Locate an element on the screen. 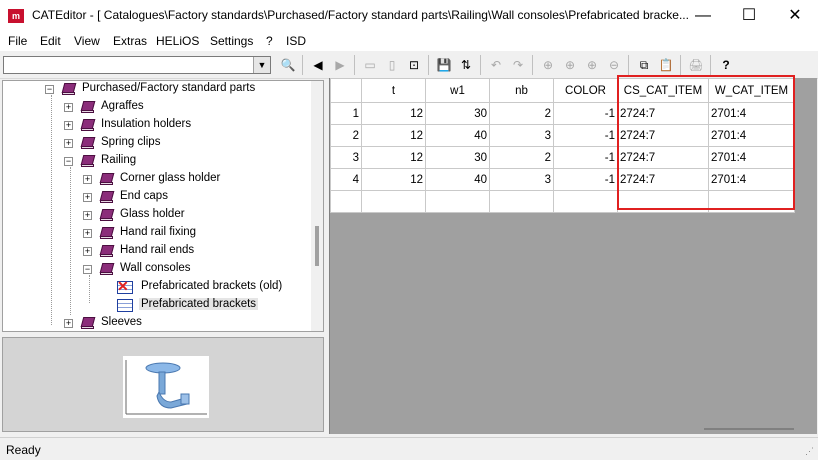 The height and width of the screenshot is (460, 818). paste-icon: 📋 is located at coordinates (666, 65).